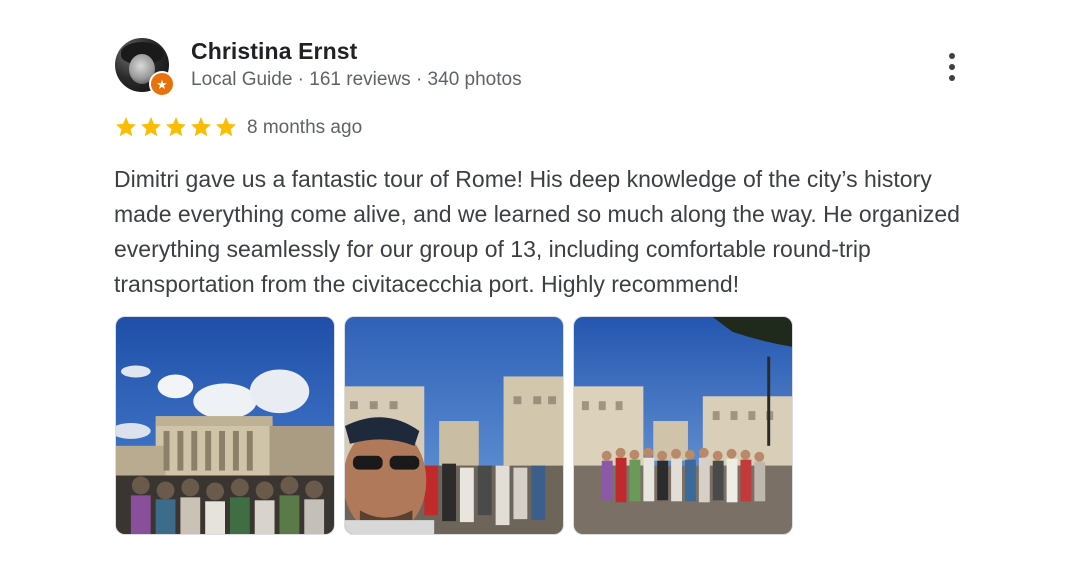  I want to click on reviewer-avatar: ★, so click(145, 67).